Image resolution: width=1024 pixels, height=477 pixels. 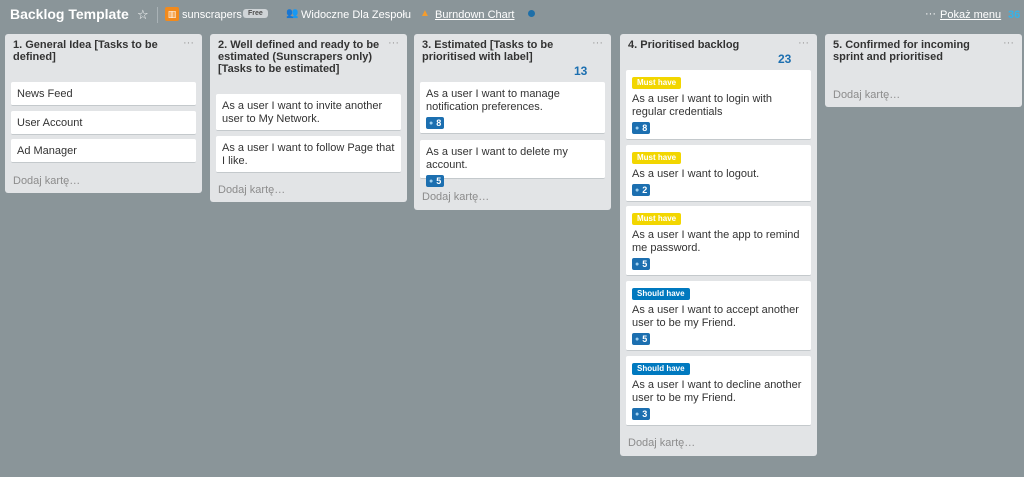 I want to click on card-text: Ad Manager, so click(x=47, y=151).